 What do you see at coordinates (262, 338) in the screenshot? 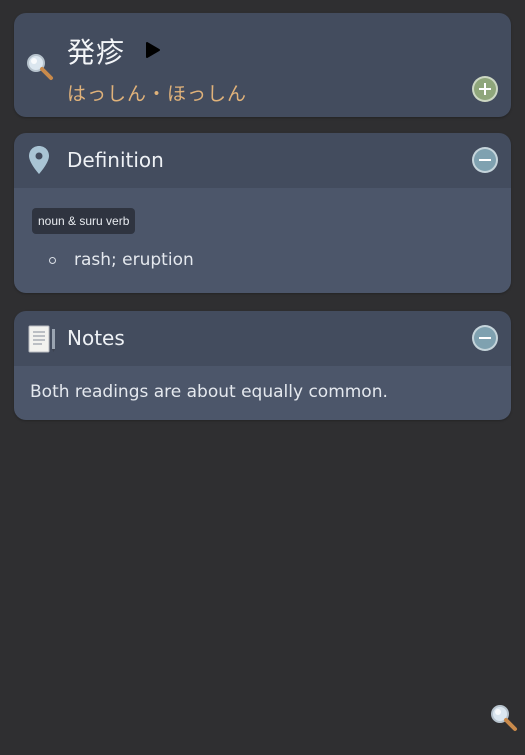
I see `notes-header: Notes` at bounding box center [262, 338].